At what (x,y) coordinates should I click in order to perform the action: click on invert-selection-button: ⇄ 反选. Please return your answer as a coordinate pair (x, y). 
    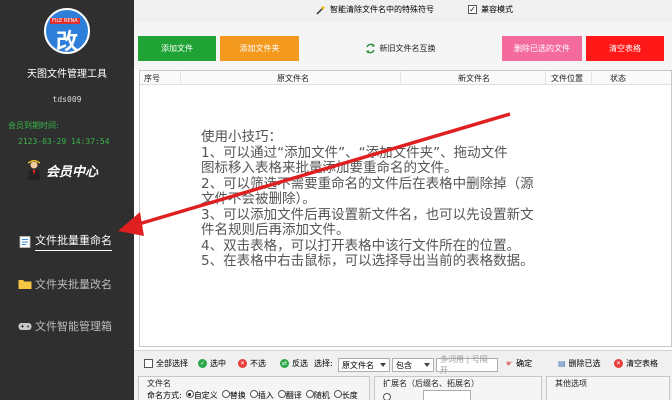
    Looking at the image, I should click on (294, 363).